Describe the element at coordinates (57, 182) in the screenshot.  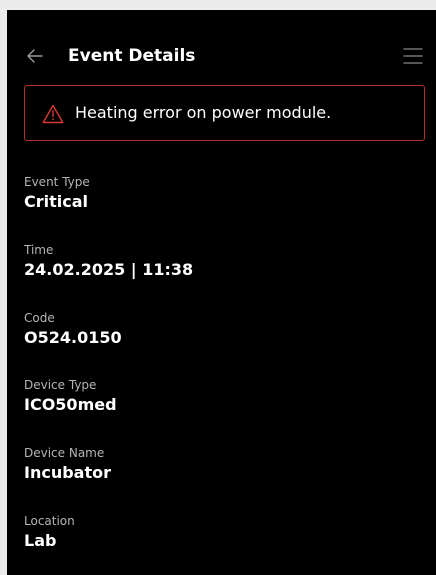
I see `field-label: Event Type` at that location.